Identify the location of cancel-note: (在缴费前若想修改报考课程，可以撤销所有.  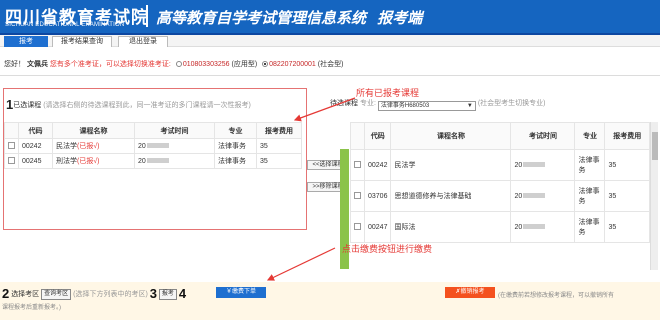
(556, 296).